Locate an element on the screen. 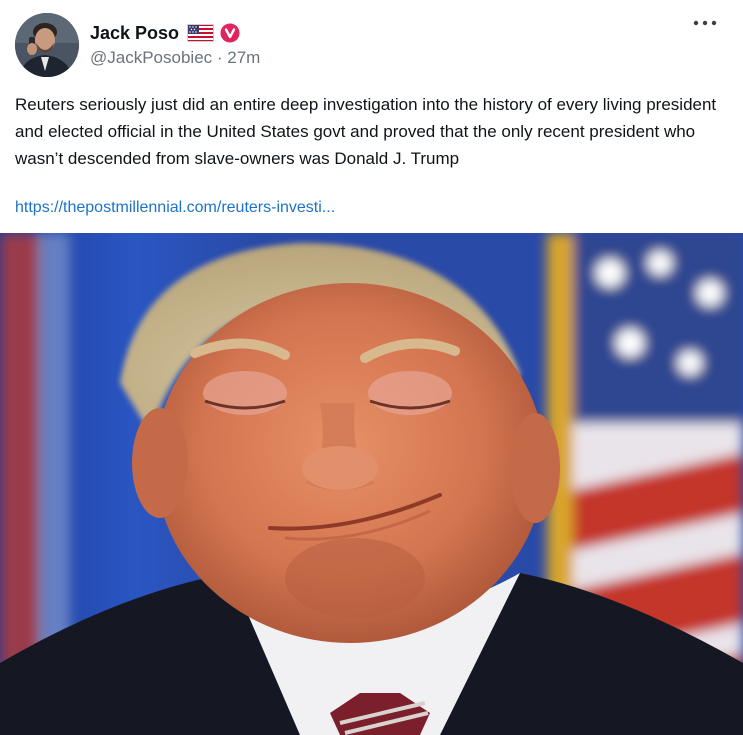  post-header: Jack Poso @JackPosobiec · 27m is located at coordinates (175, 44).